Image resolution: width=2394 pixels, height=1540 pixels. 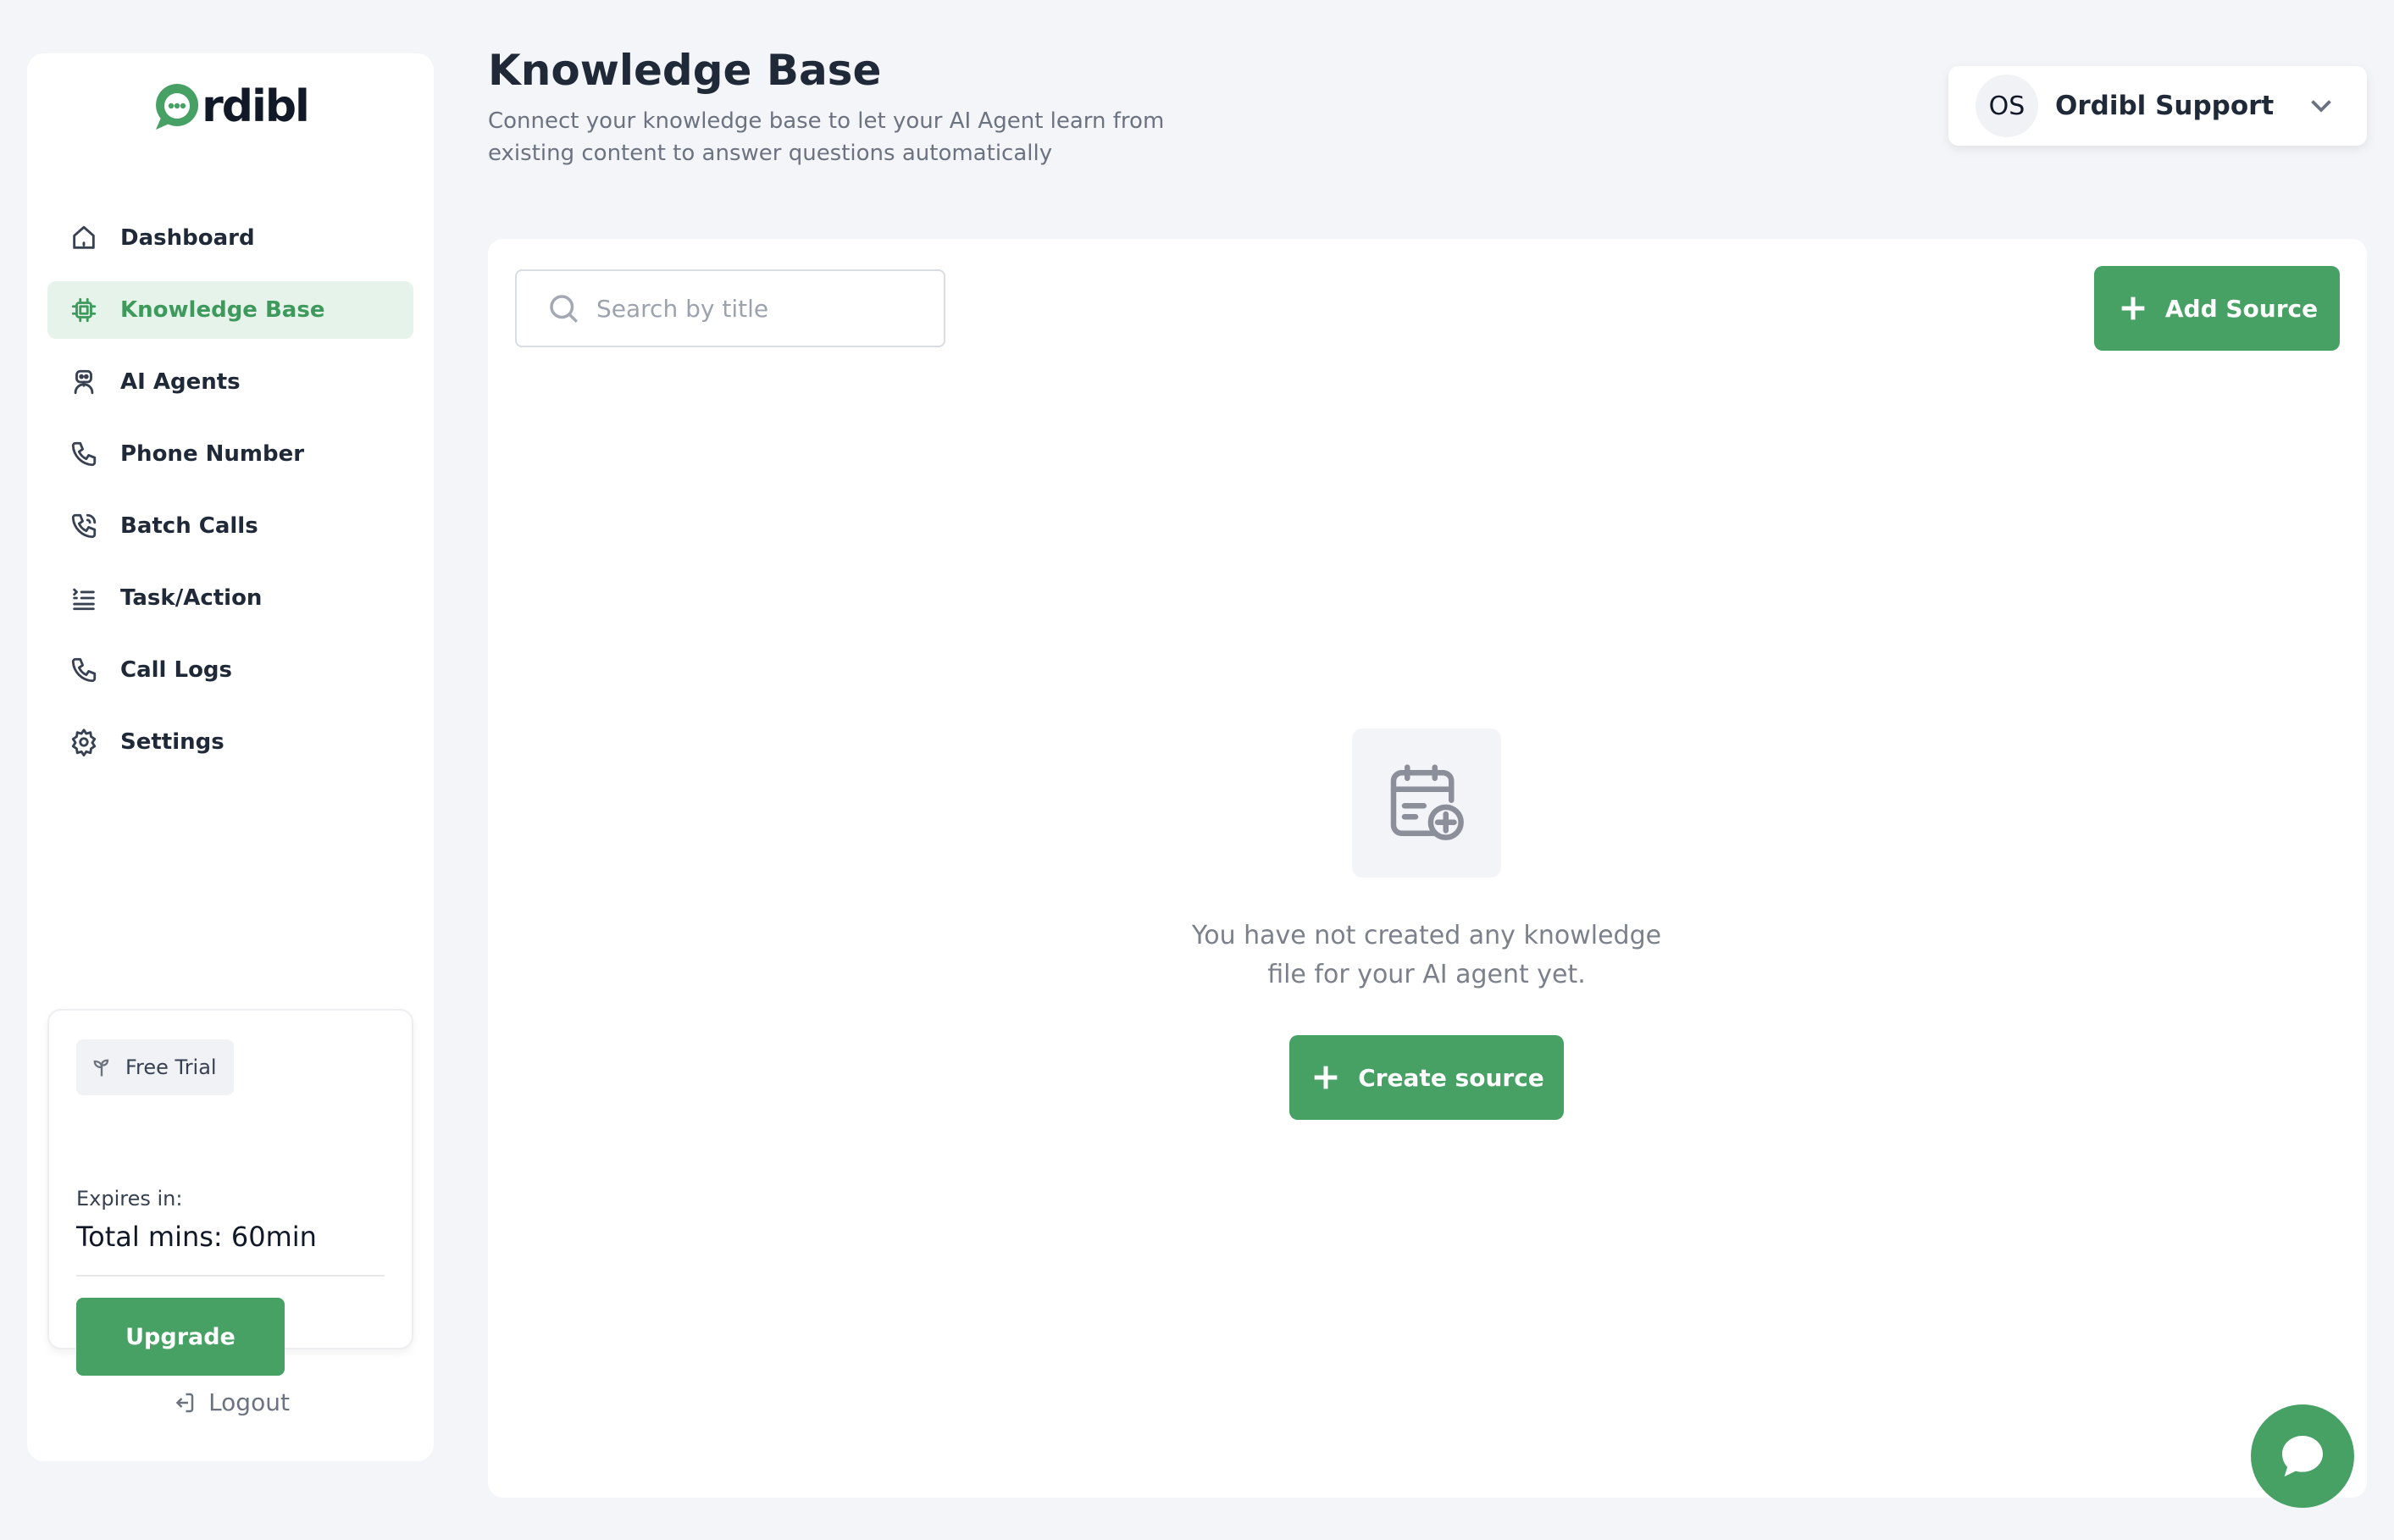 What do you see at coordinates (84, 238) in the screenshot?
I see `home-icon` at bounding box center [84, 238].